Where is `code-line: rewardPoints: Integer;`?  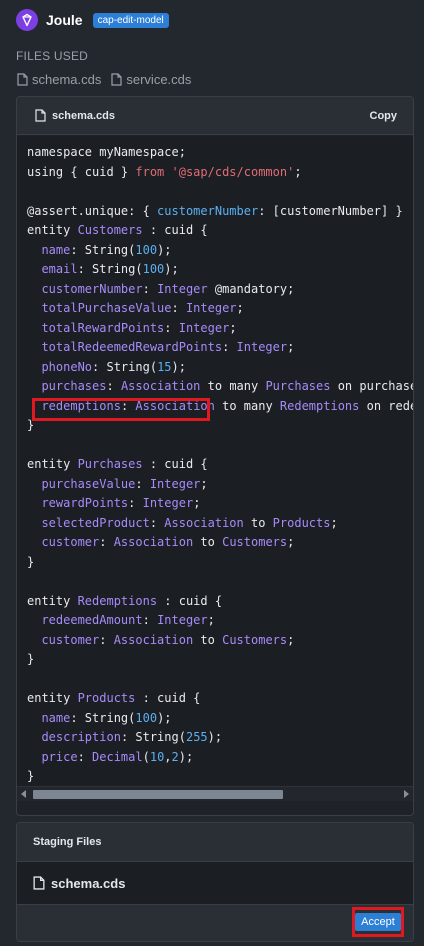
code-line: rewardPoints: Integer; is located at coordinates (220, 504).